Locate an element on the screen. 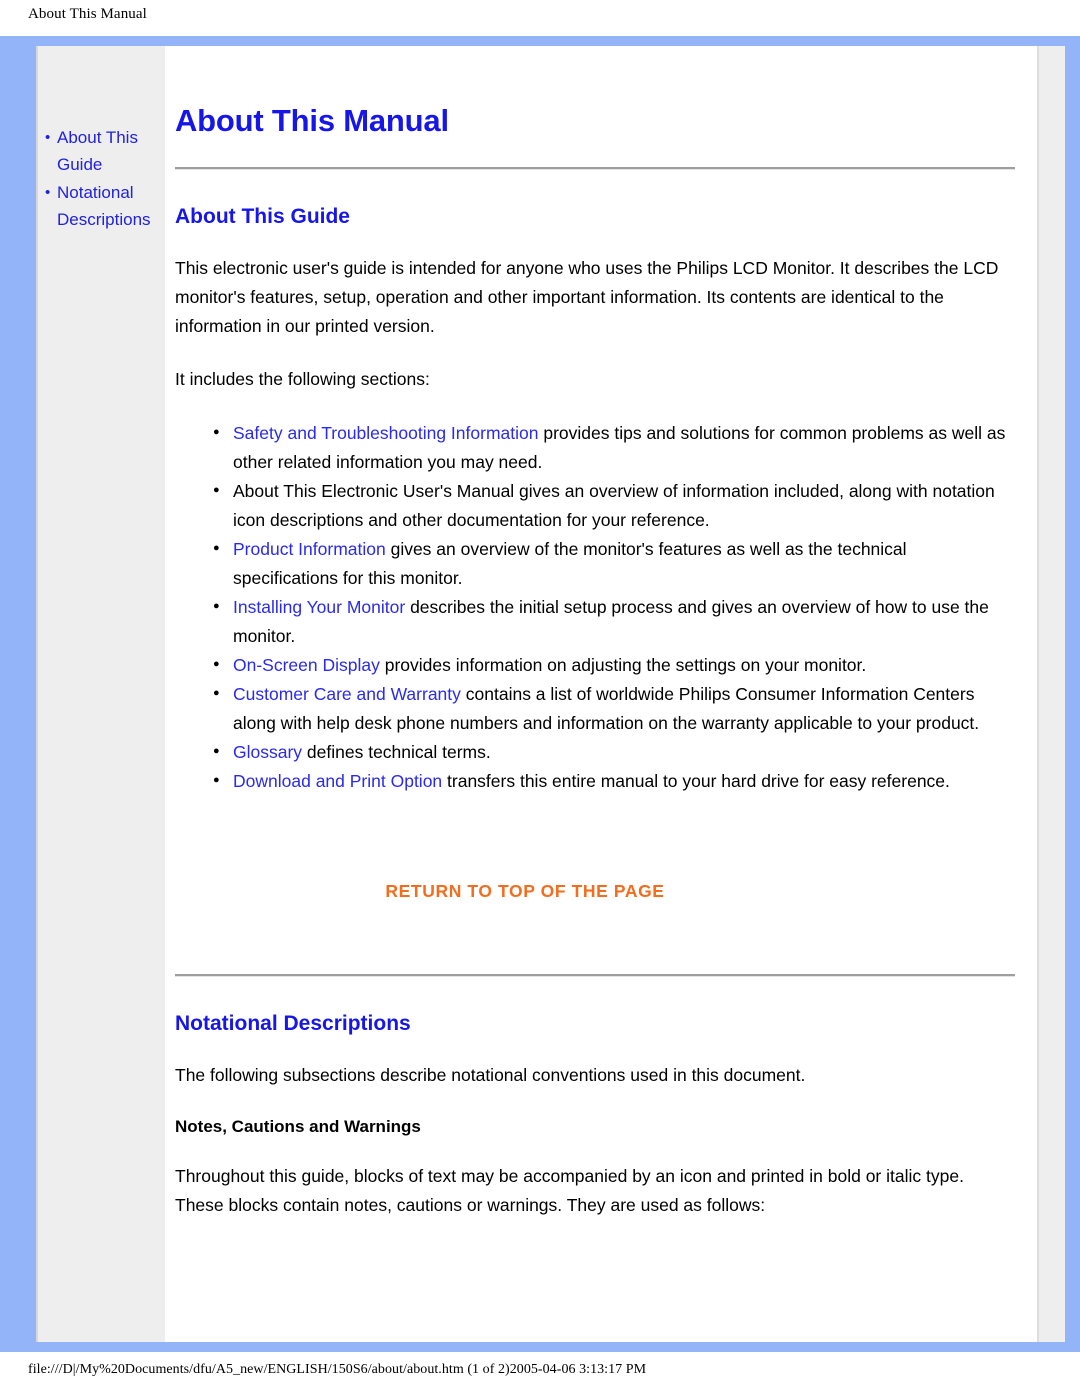 The height and width of the screenshot is (1397, 1080). link-product-information: Product Information is located at coordinates (309, 549).